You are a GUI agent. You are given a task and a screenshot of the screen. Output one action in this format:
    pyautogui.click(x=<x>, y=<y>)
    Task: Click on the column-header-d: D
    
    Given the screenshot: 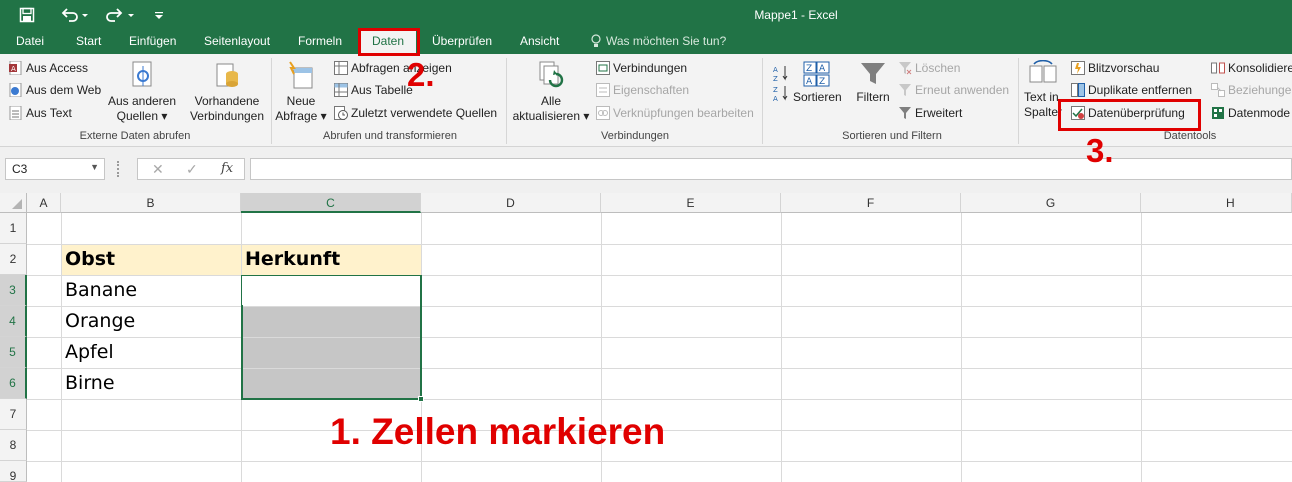 What is the action you would take?
    pyautogui.click(x=511, y=203)
    